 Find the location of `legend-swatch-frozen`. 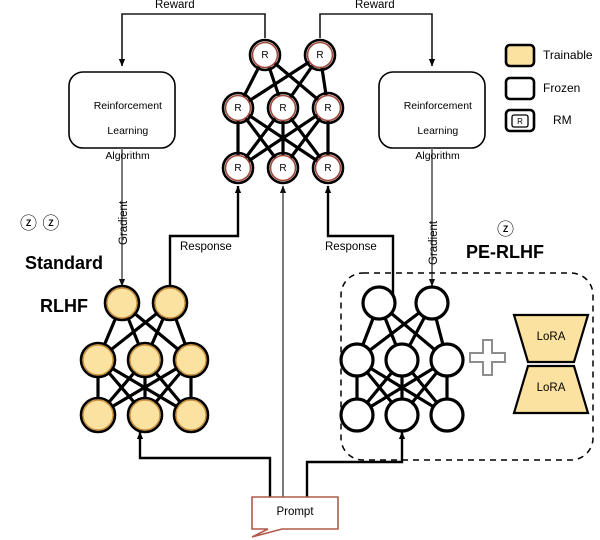

legend-swatch-frozen is located at coordinates (520, 88).